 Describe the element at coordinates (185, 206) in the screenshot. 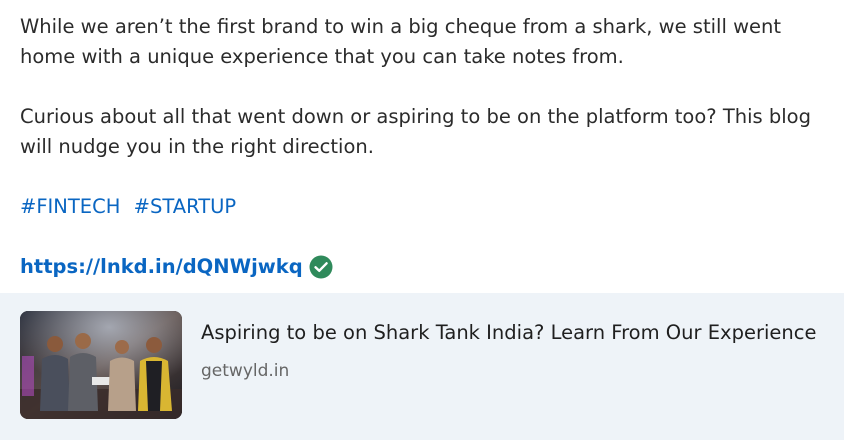

I see `hashtag-startup: #STARTUP` at that location.